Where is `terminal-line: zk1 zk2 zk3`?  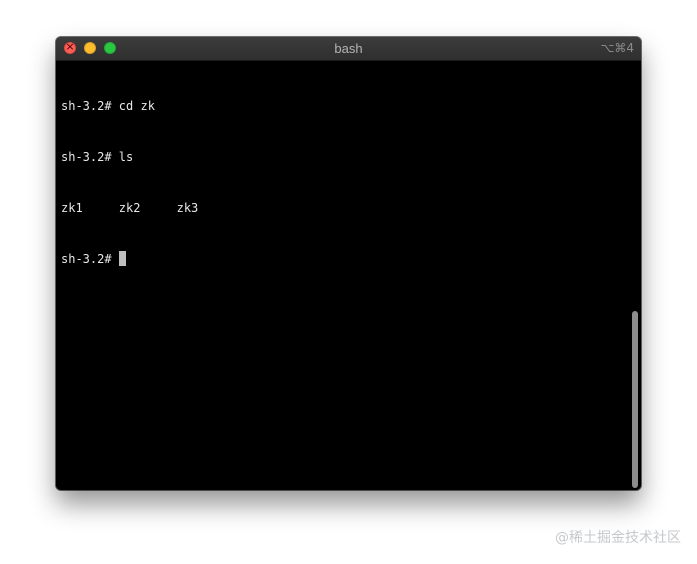
terminal-line: zk1 zk2 zk3 is located at coordinates (130, 208).